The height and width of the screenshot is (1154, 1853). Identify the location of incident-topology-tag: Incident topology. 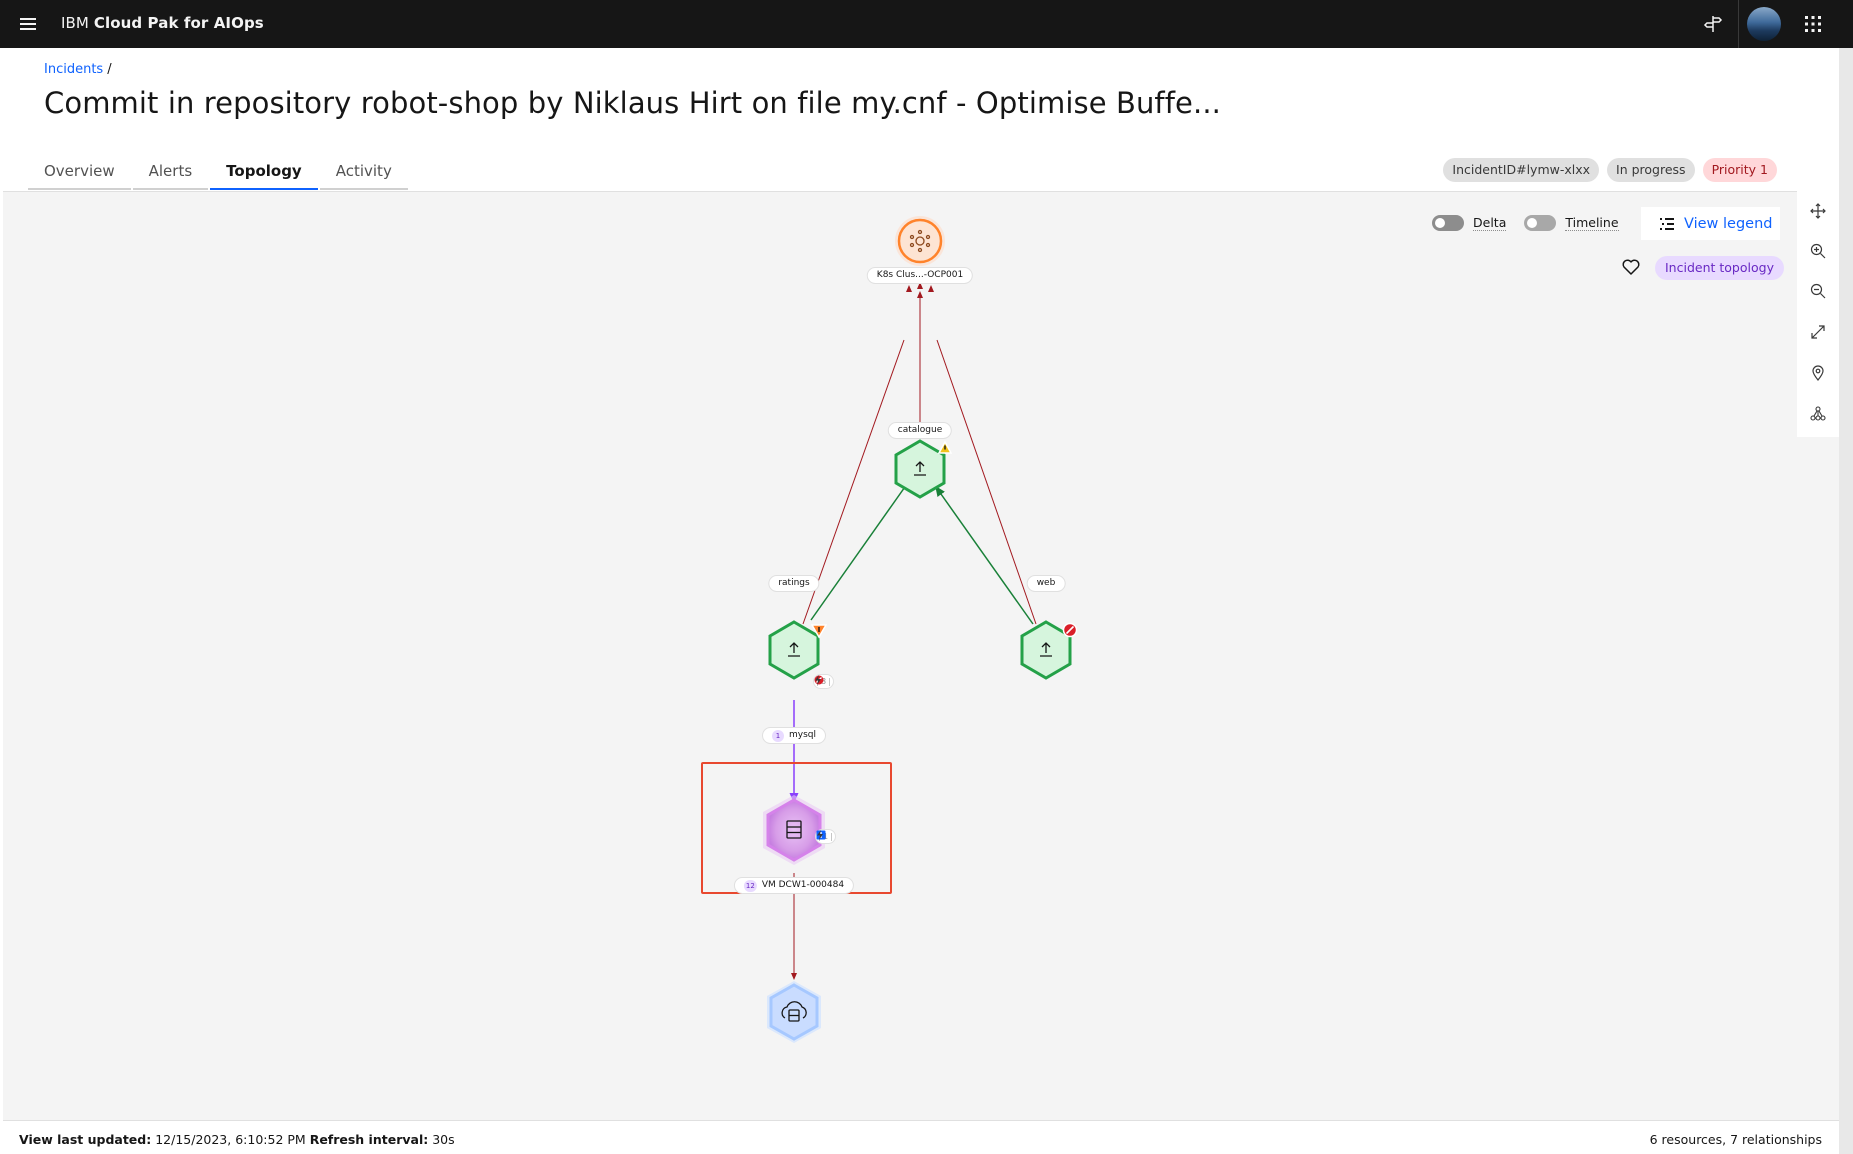
(1719, 268).